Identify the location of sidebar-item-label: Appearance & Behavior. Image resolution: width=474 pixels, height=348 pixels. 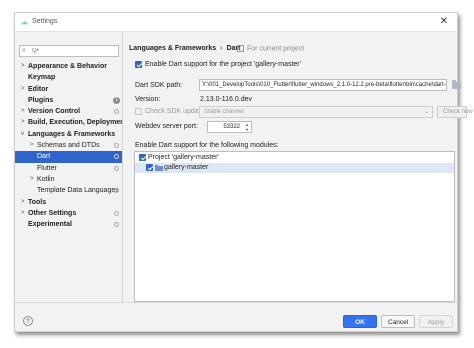
(67, 66).